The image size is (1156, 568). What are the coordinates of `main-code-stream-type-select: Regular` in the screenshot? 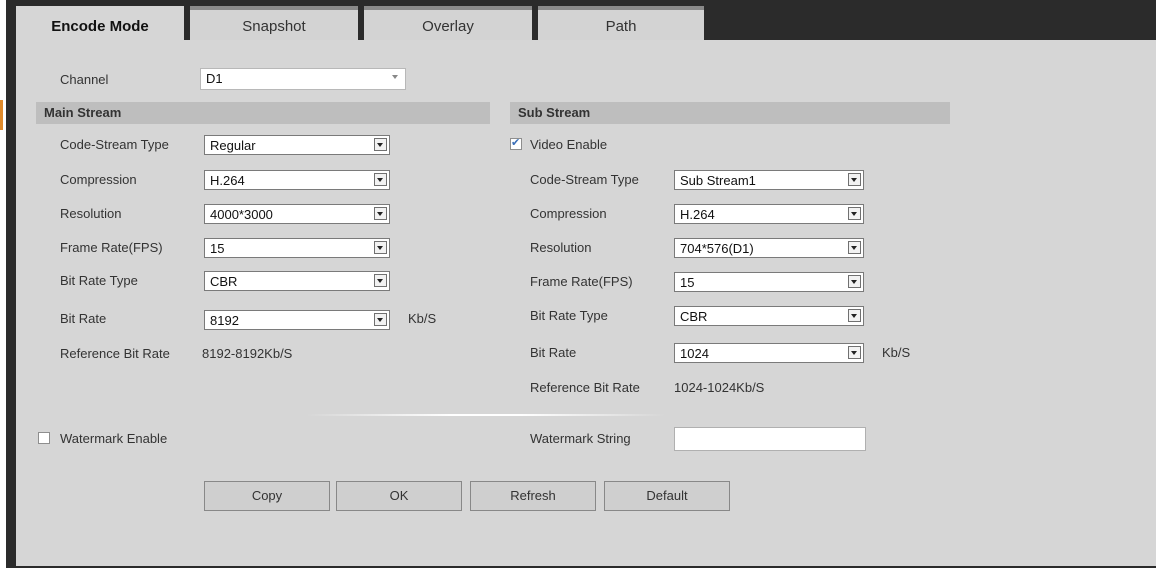 It's located at (297, 145).